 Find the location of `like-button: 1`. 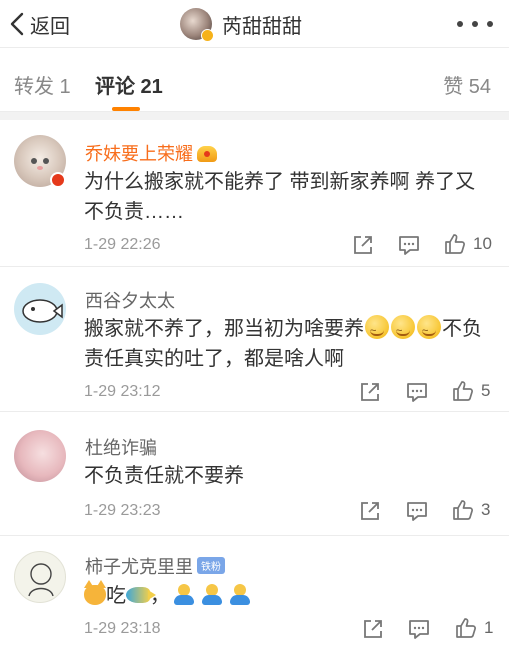

like-button: 1 is located at coordinates (473, 628).